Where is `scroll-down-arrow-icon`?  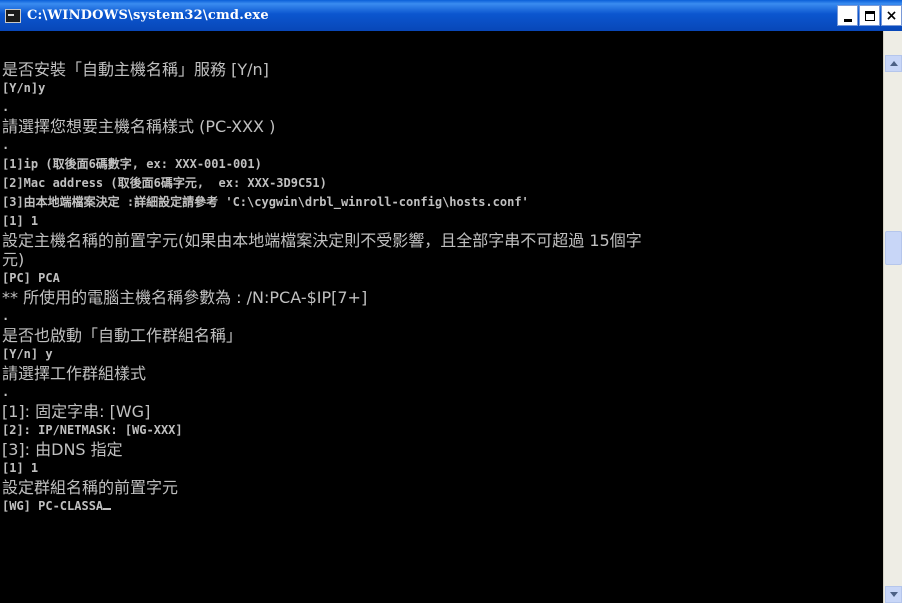
scroll-down-arrow-icon is located at coordinates (893, 594).